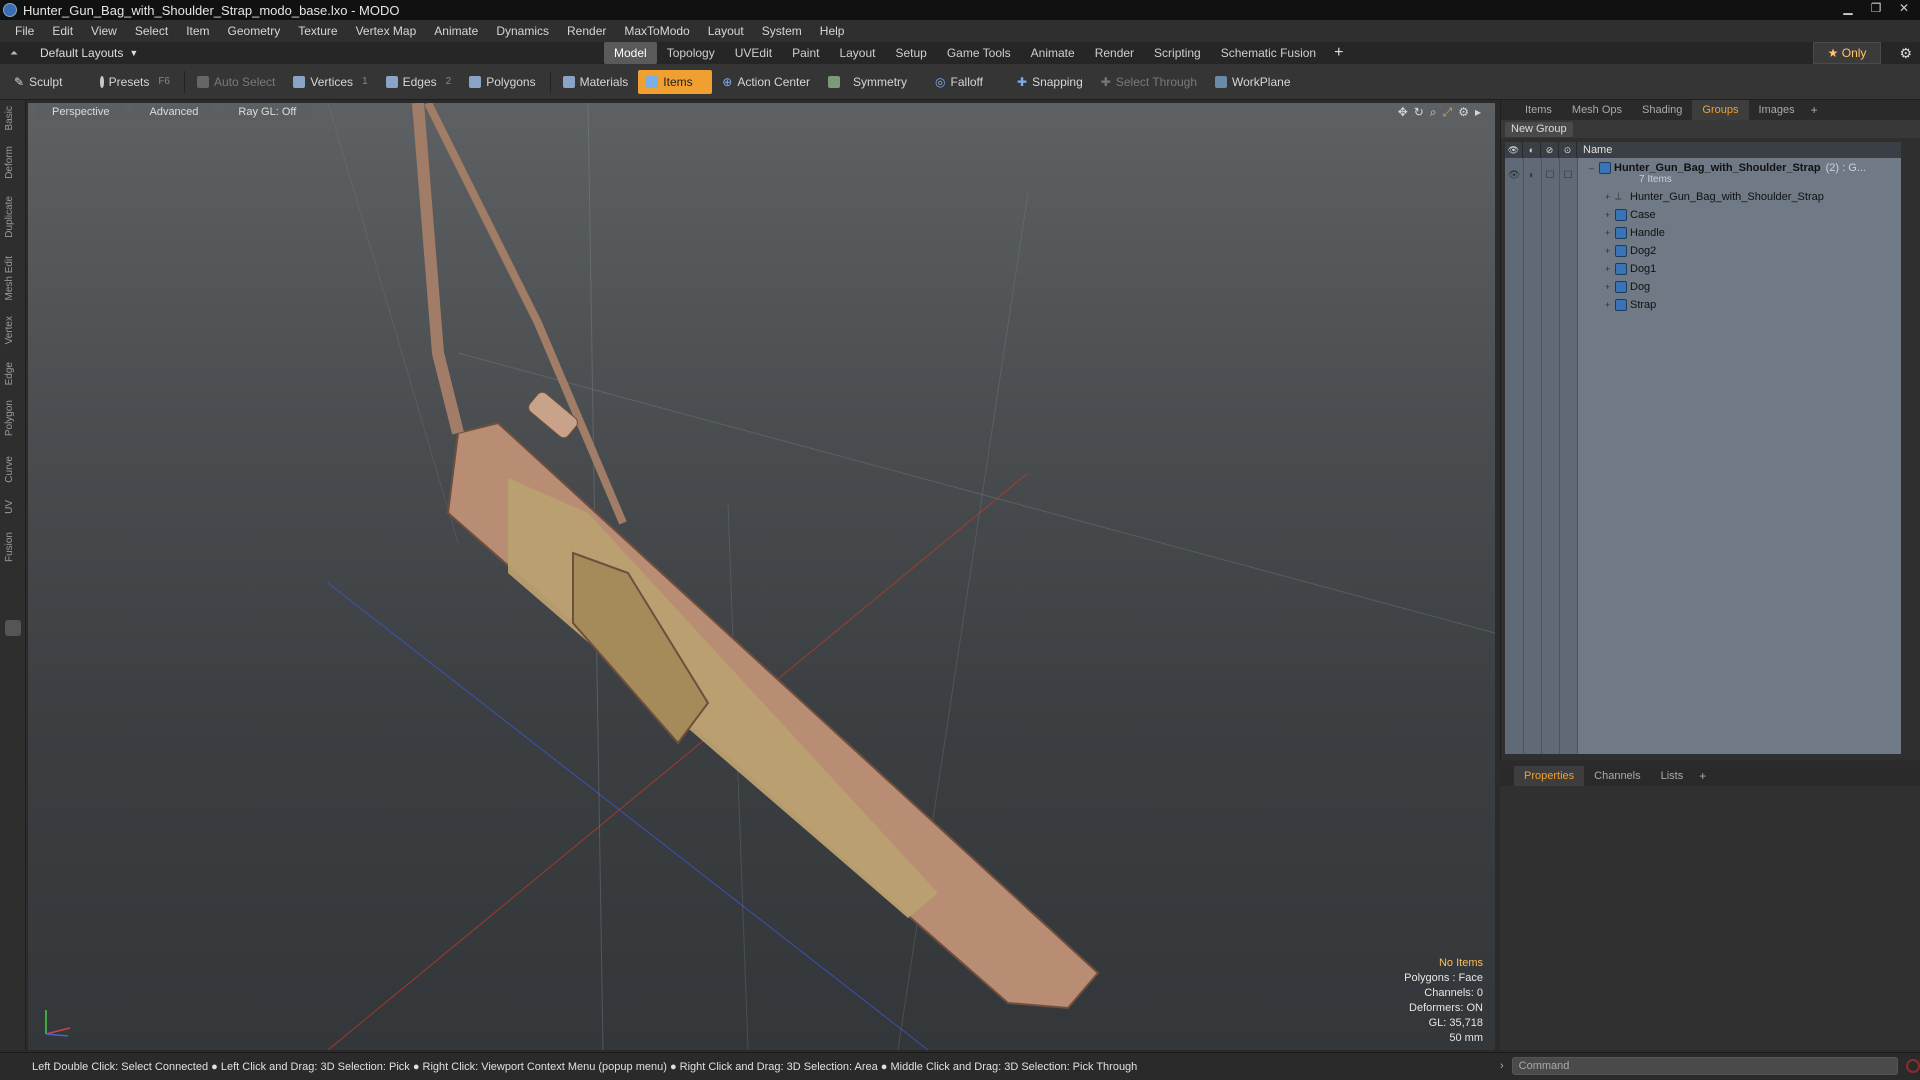 This screenshot has height=1080, width=1920. I want to click on menu-view: View, so click(104, 31).